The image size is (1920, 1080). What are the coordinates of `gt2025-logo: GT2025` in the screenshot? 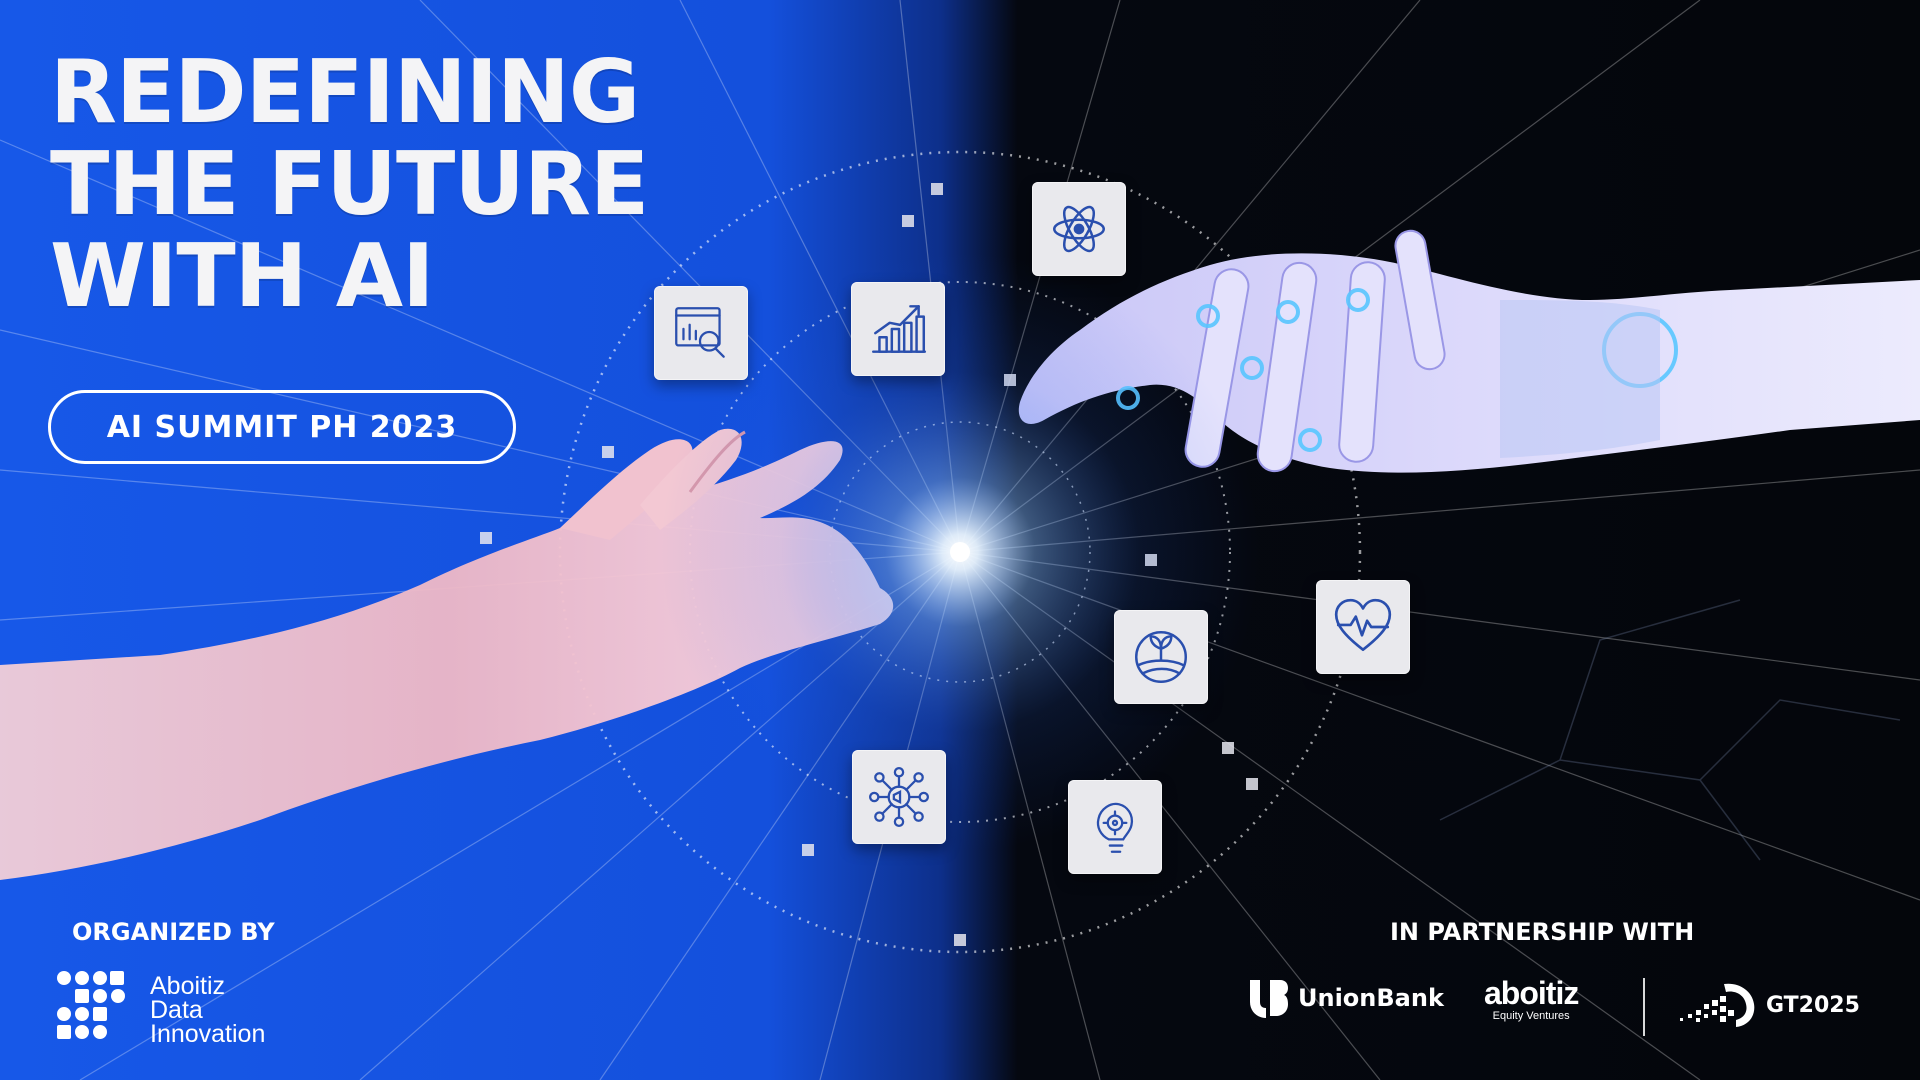 It's located at (1768, 1005).